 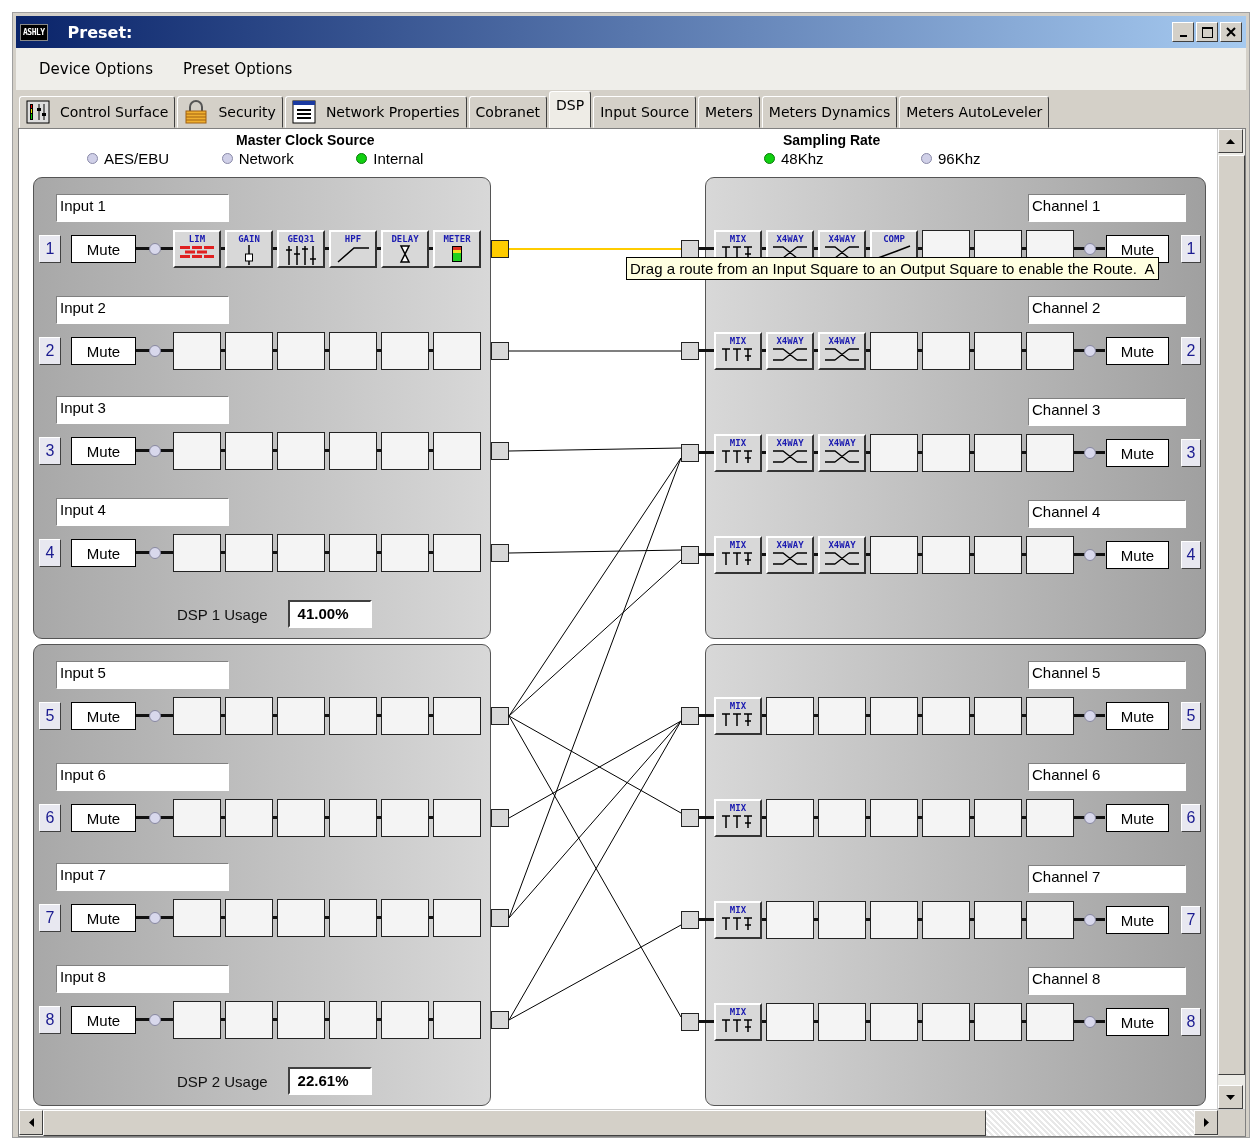 I want to click on minimize-button, so click(x=1183, y=32).